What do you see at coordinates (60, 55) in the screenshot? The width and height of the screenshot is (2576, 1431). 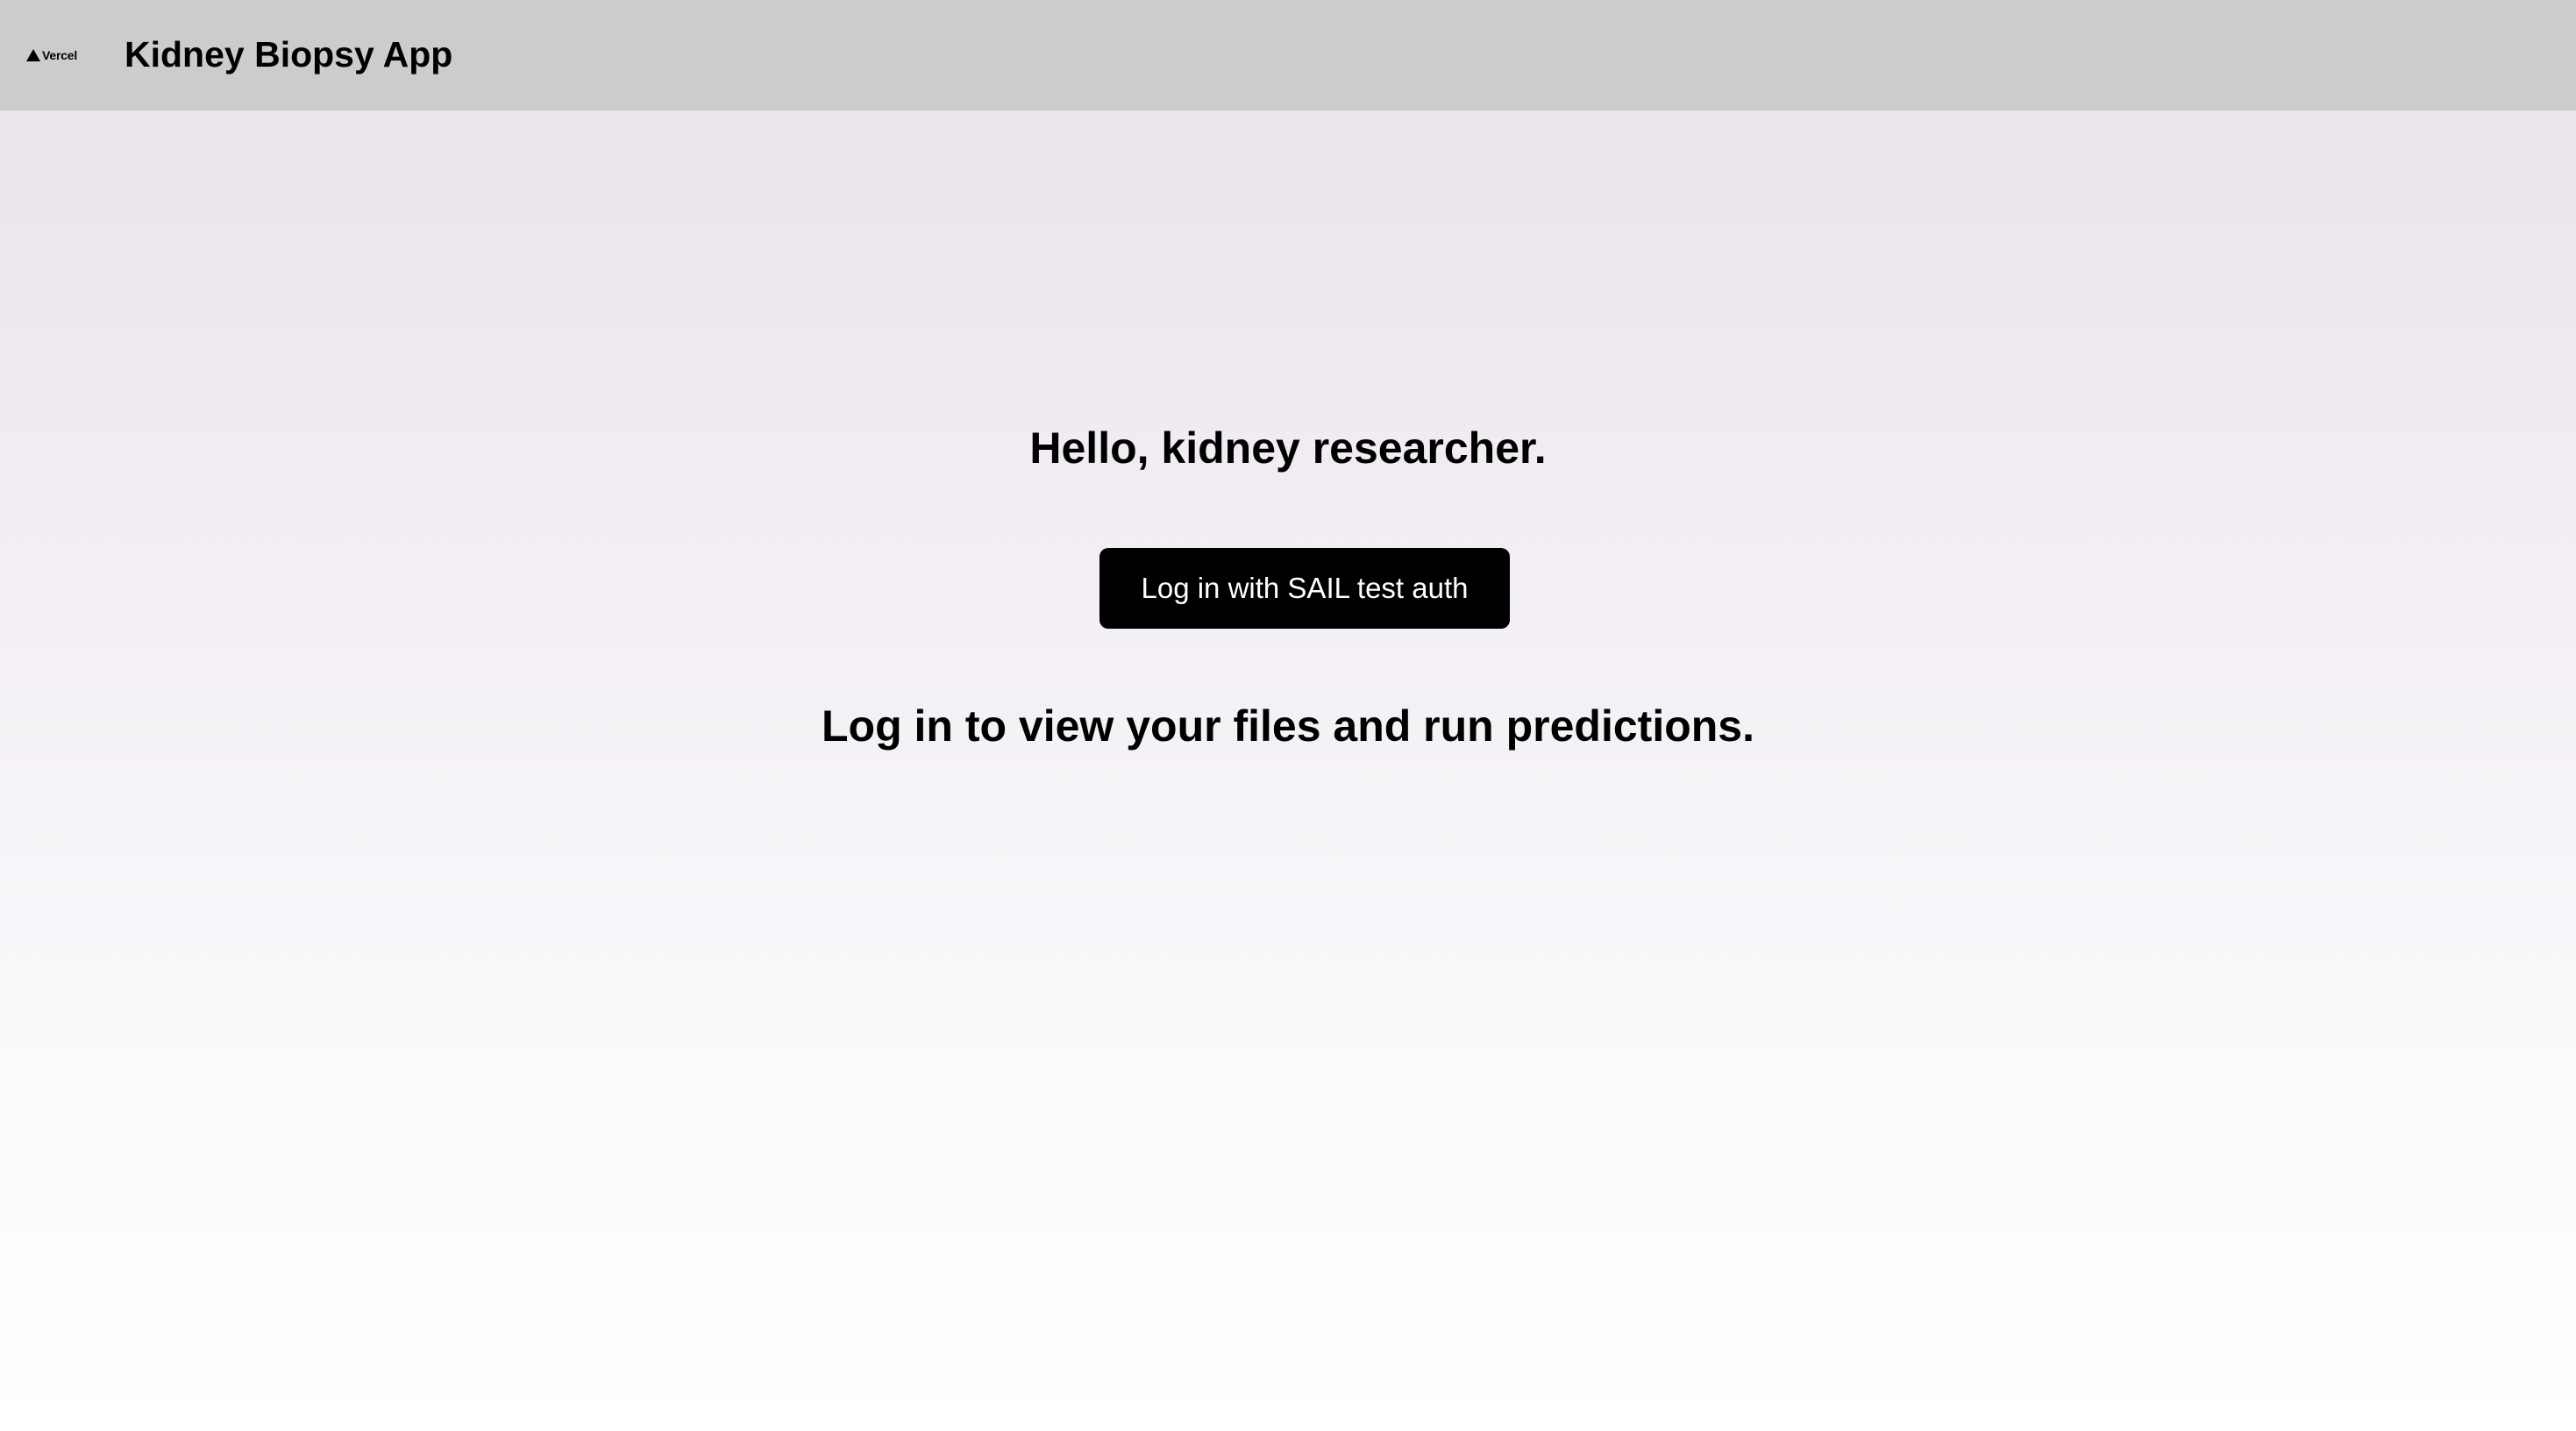 I see `logo-text: Vercel` at bounding box center [60, 55].